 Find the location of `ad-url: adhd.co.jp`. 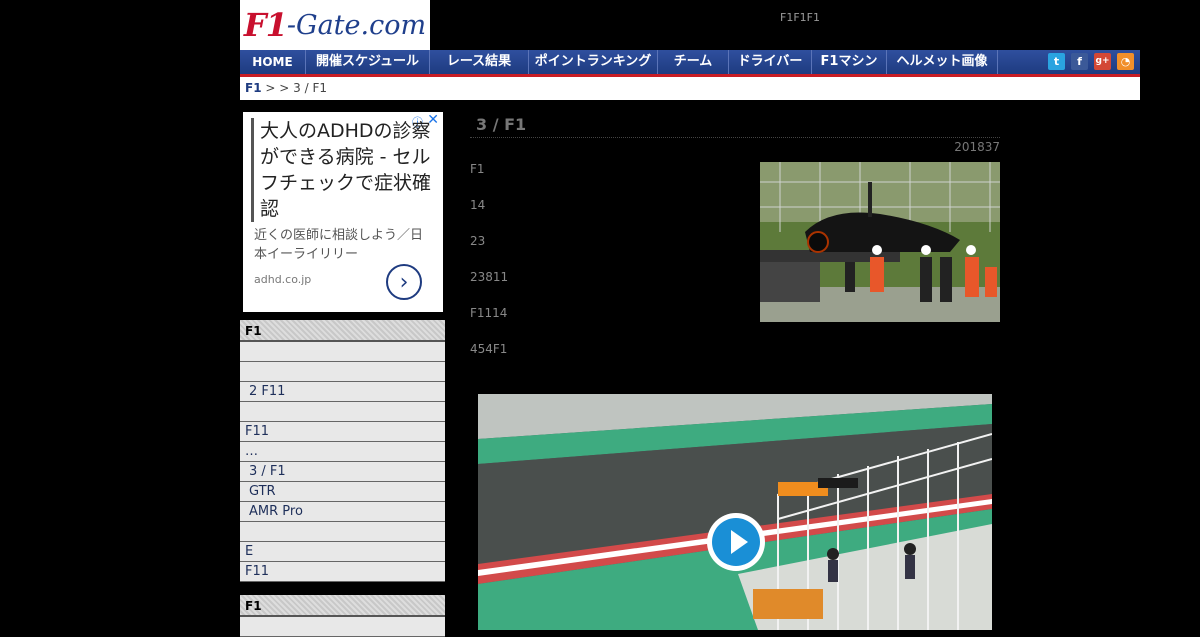

ad-url: adhd.co.jp is located at coordinates (283, 279).